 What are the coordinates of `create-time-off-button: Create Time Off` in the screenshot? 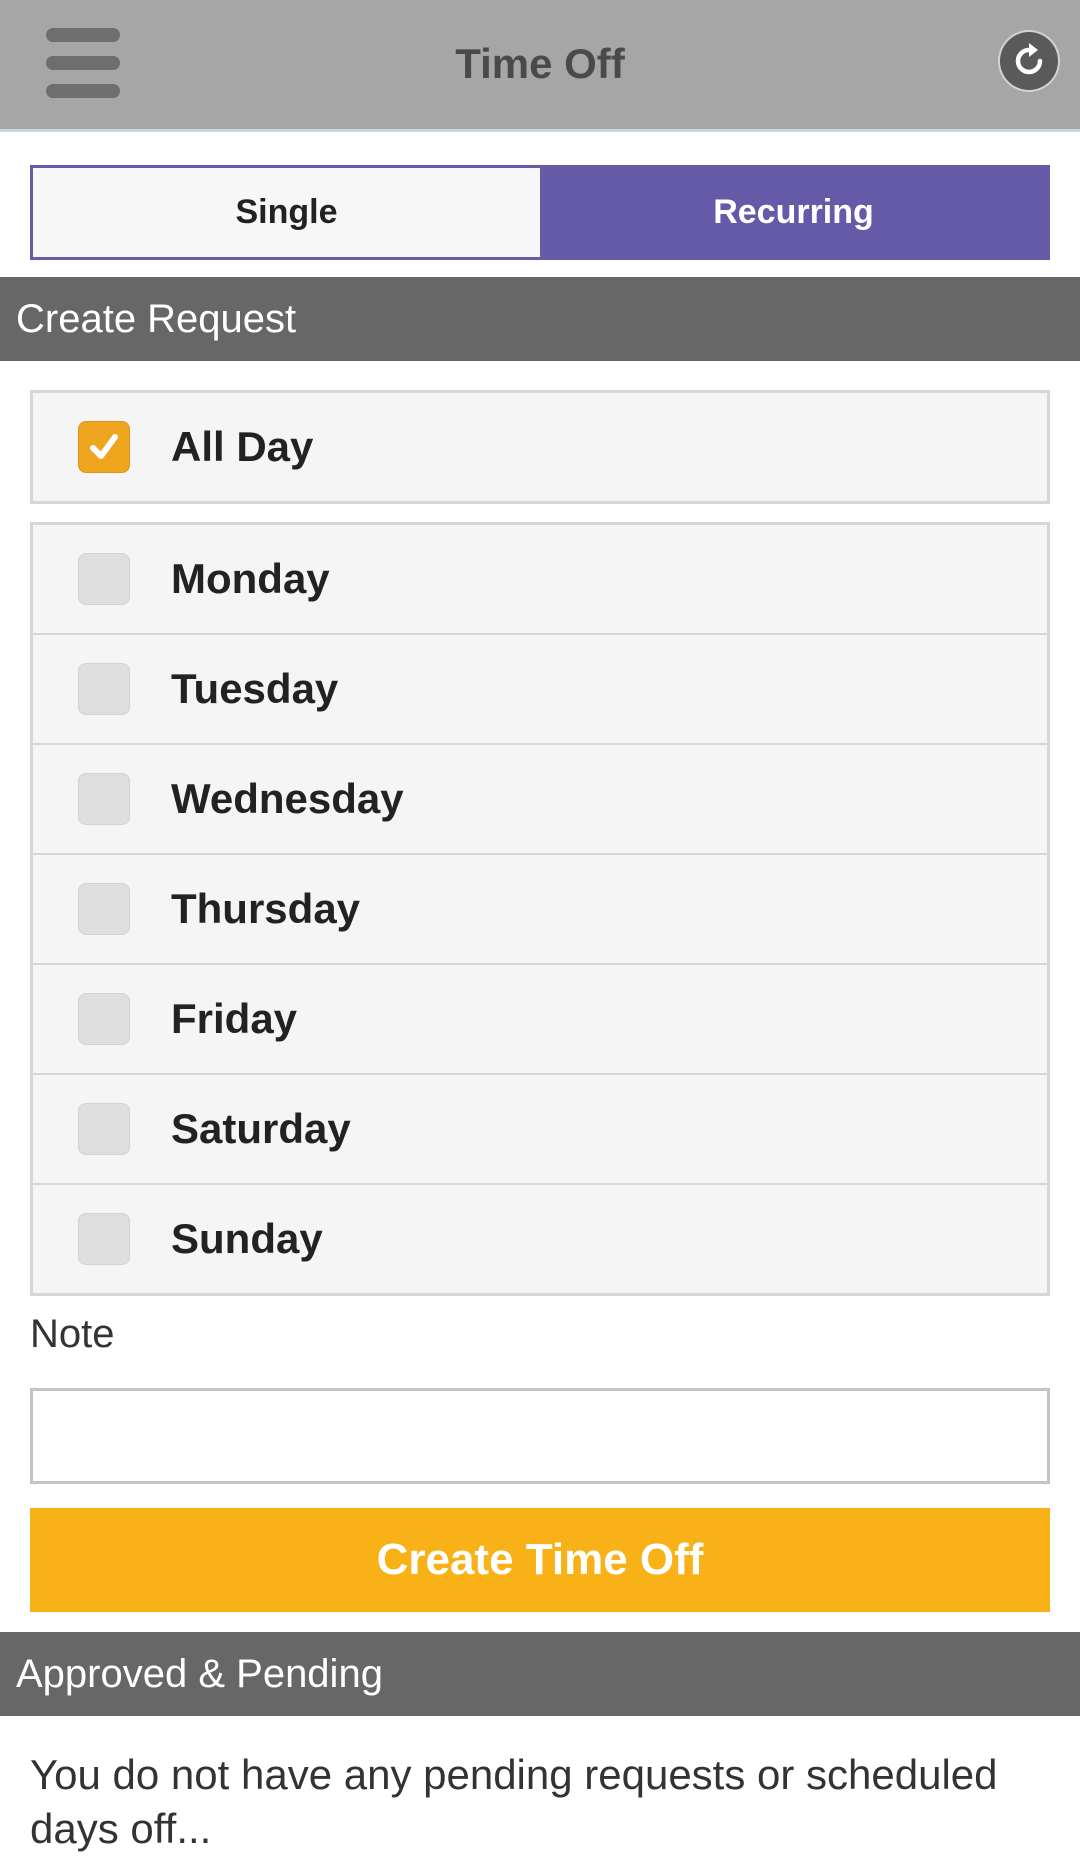 It's located at (540, 1560).